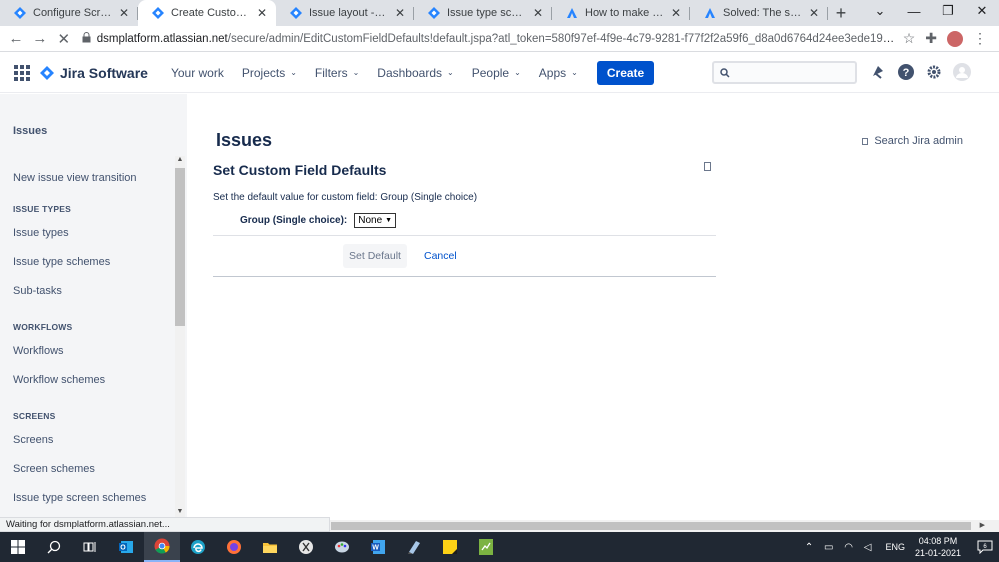 This screenshot has height=562, width=999. I want to click on system-tray: ⌃ ▭ ◠ ◁ ENG 04:08 PM 21-01-2021 6, so click(902, 547).